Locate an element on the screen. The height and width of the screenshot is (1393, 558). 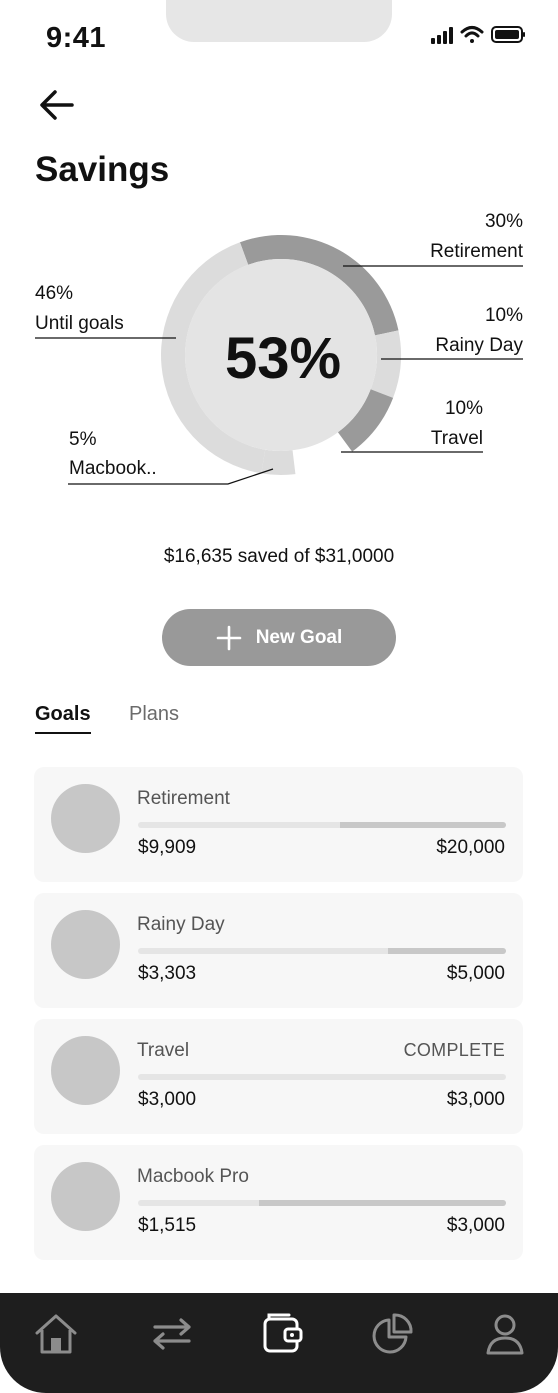
label-until-goals: Until goals is located at coordinates (79, 323).